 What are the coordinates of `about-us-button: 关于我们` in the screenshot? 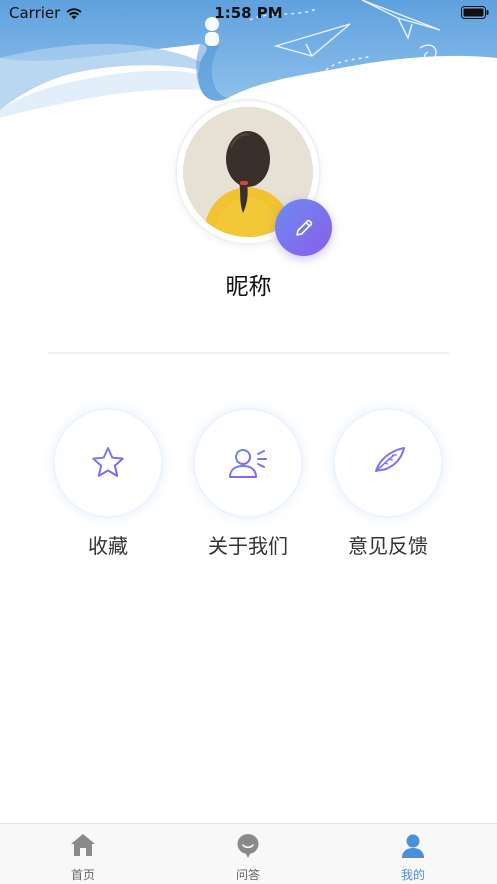 It's located at (248, 483).